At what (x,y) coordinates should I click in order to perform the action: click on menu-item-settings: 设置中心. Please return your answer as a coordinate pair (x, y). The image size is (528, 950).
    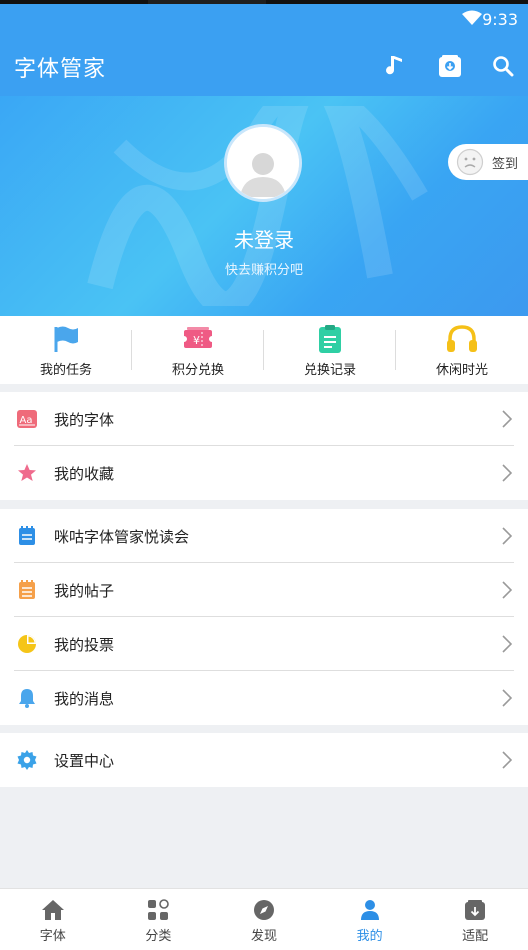
    Looking at the image, I should click on (264, 760).